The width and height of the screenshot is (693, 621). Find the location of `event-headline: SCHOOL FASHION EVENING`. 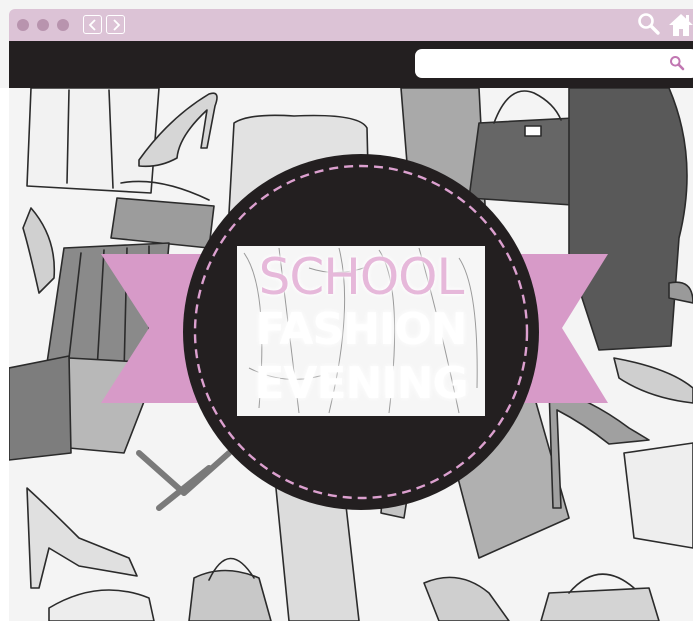

event-headline: SCHOOL FASHION EVENING is located at coordinates (361, 331).